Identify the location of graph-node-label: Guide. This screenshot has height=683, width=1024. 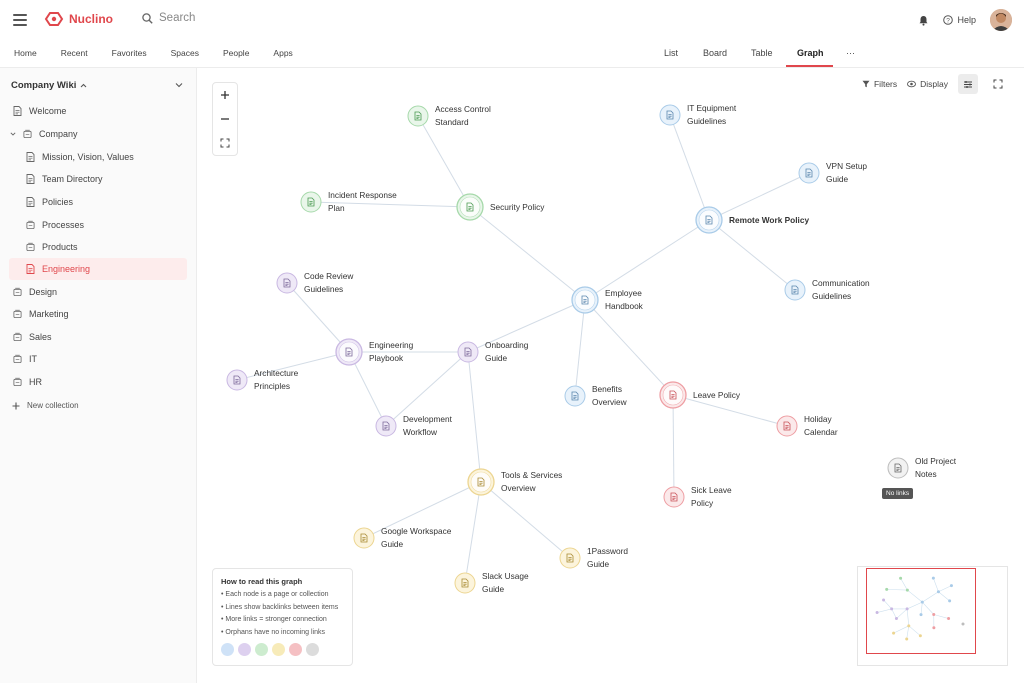
(392, 544).